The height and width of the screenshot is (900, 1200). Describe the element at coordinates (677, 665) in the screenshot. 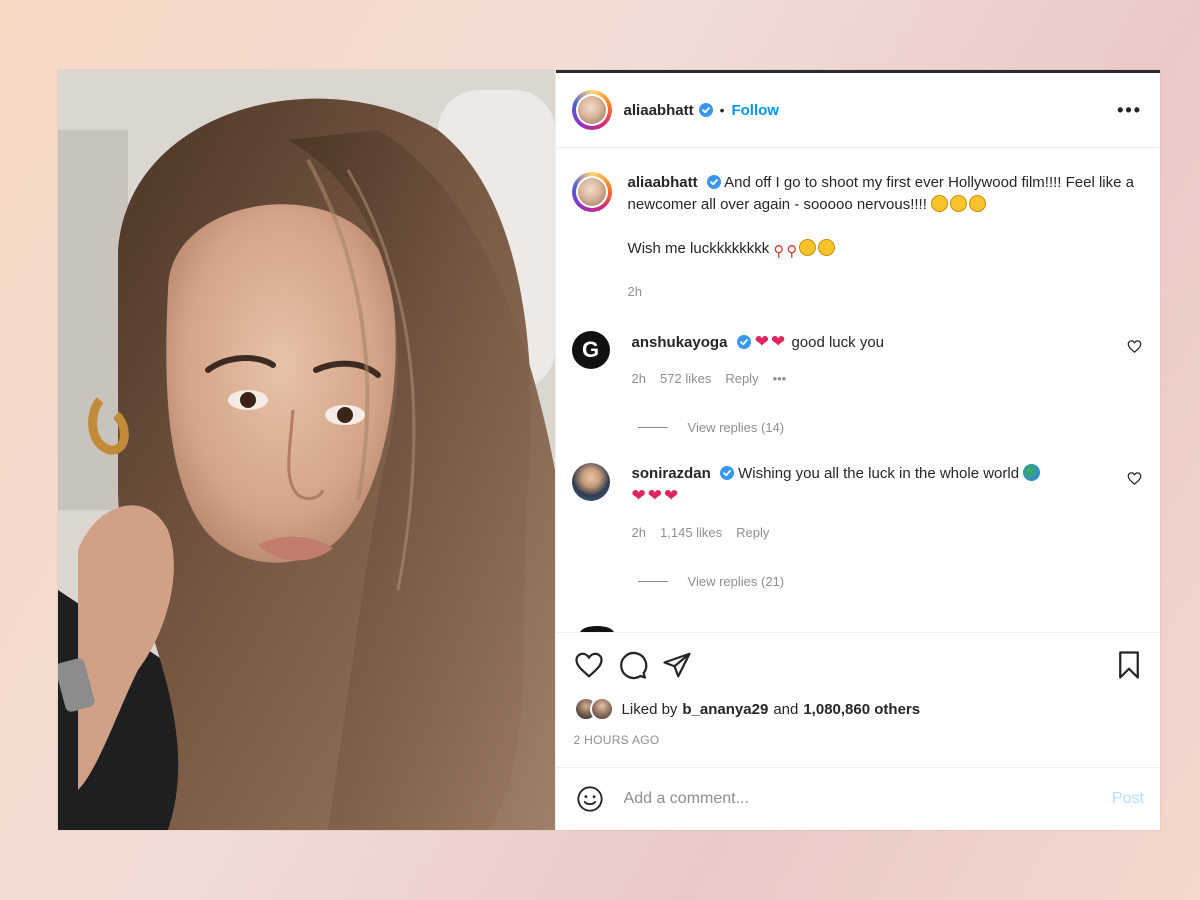

I see `share-icon` at that location.